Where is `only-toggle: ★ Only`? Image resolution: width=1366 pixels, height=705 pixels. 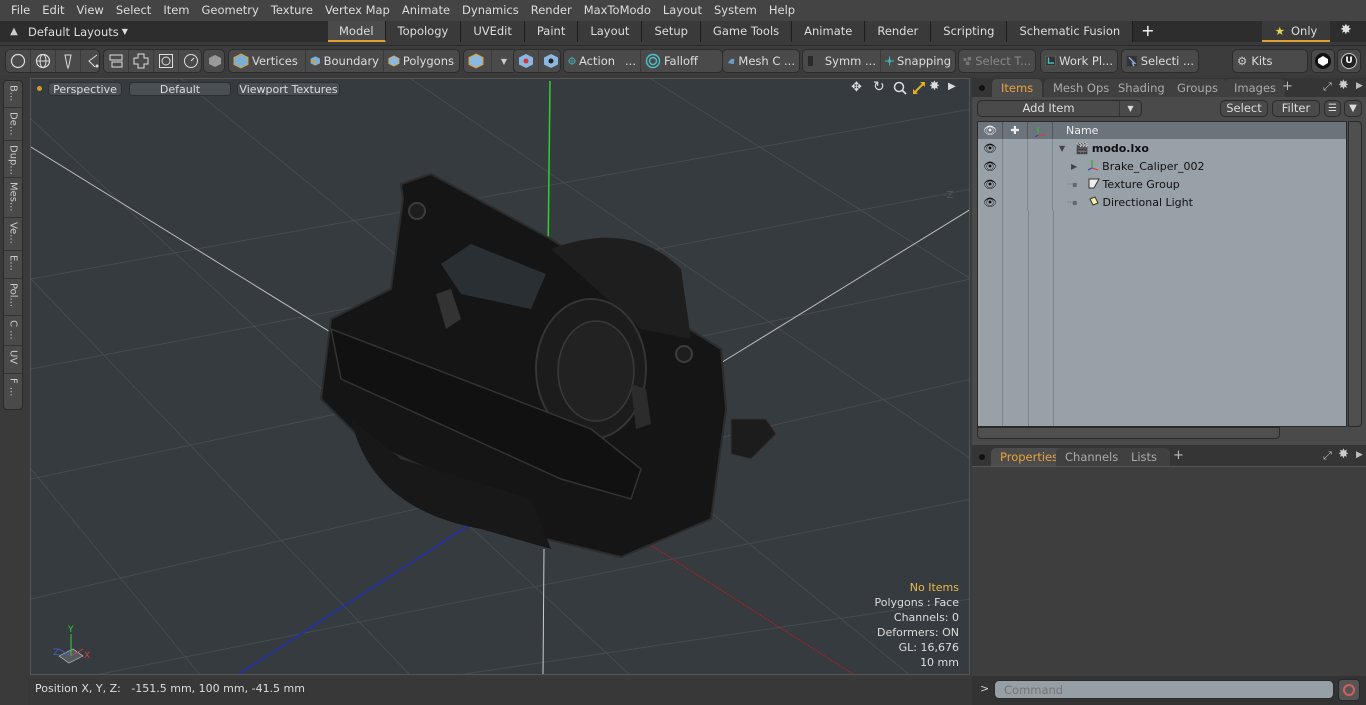 only-toggle: ★ Only is located at coordinates (1296, 31).